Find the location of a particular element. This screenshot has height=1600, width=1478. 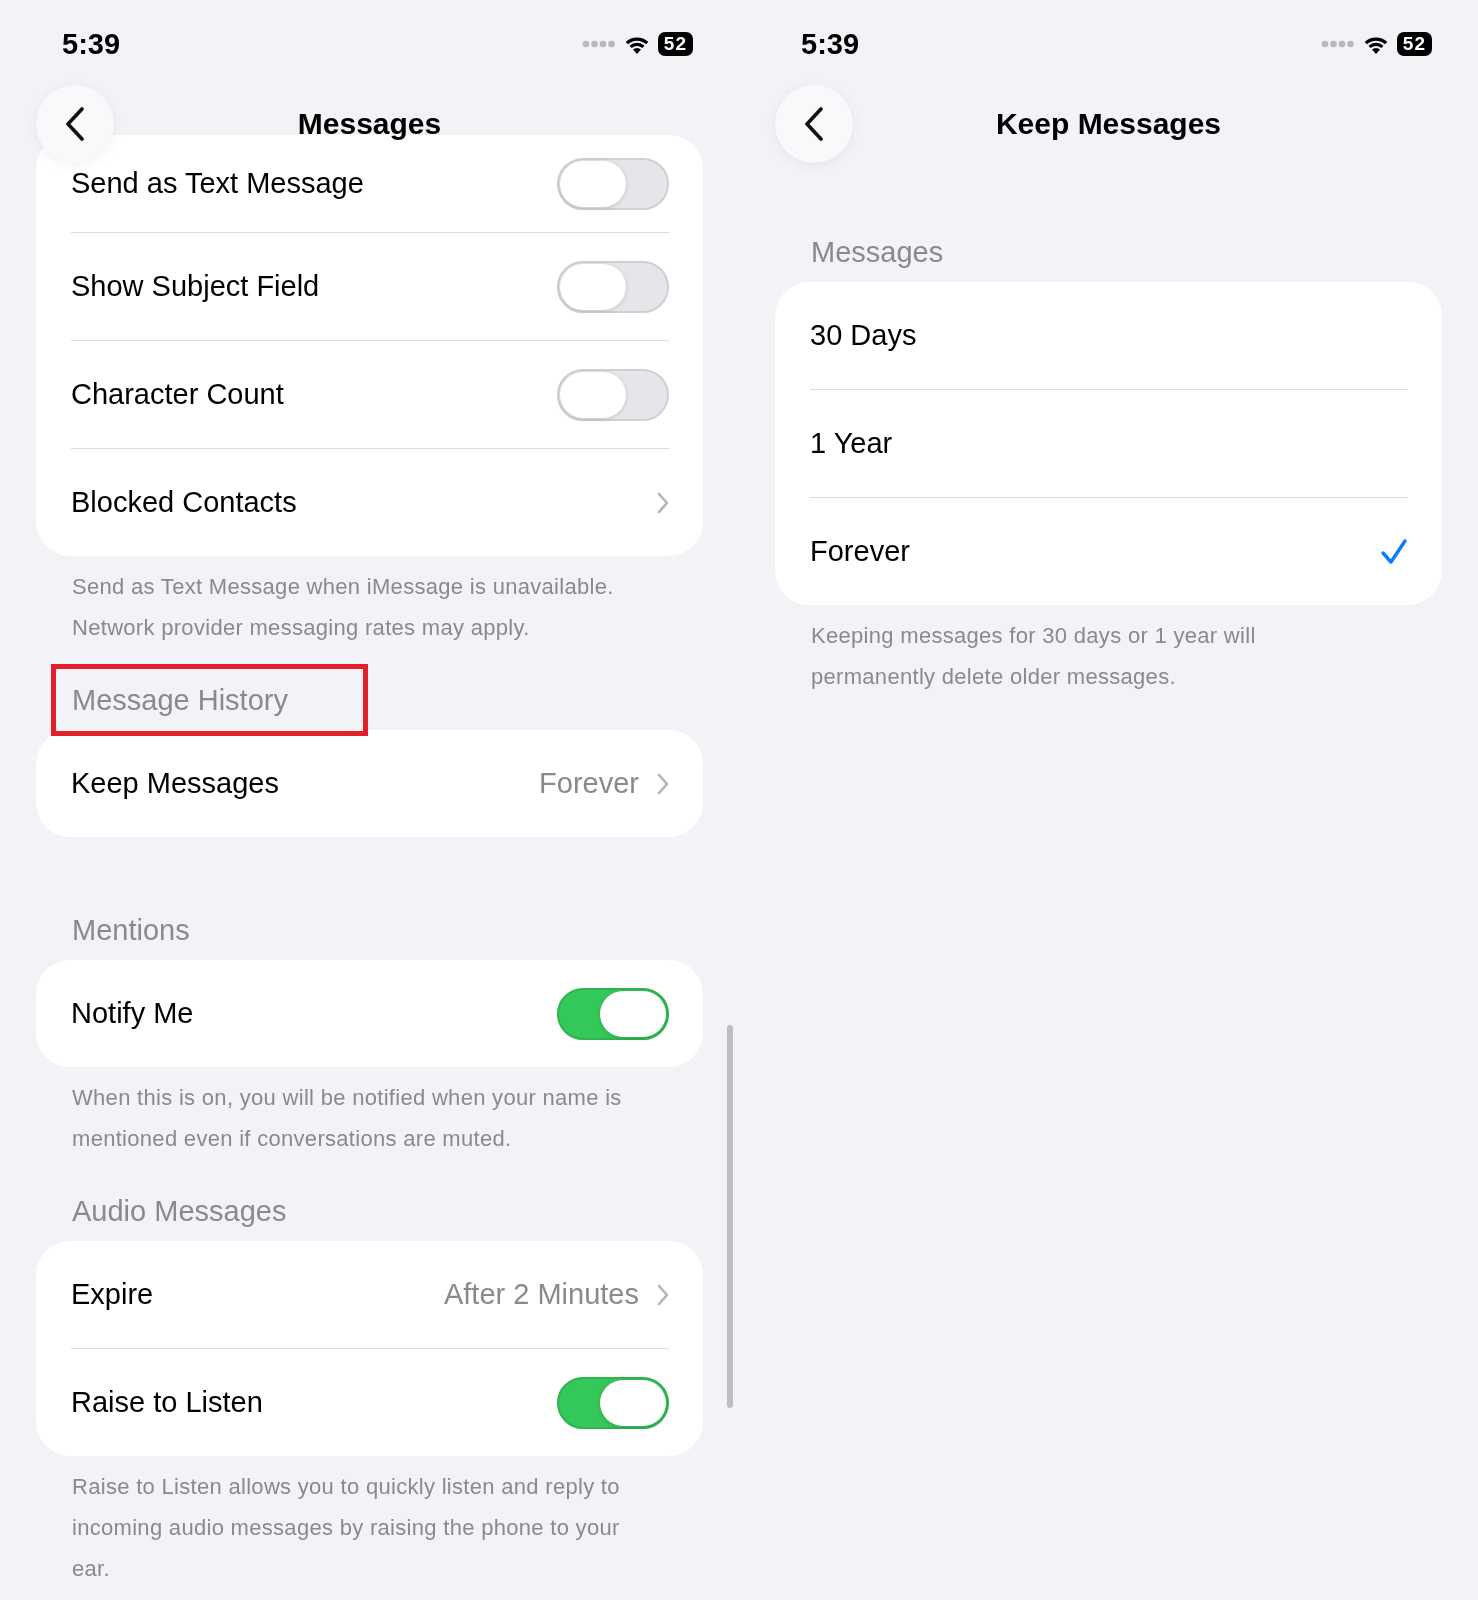

section-footer: Send as Text Message when iMessage is unavailable. Network provider messaging rates may apply. is located at coordinates (369, 602).